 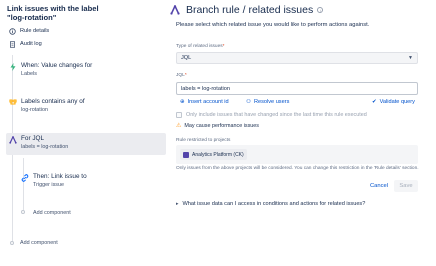 What do you see at coordinates (52, 213) in the screenshot?
I see `add-component-branch: Add component` at bounding box center [52, 213].